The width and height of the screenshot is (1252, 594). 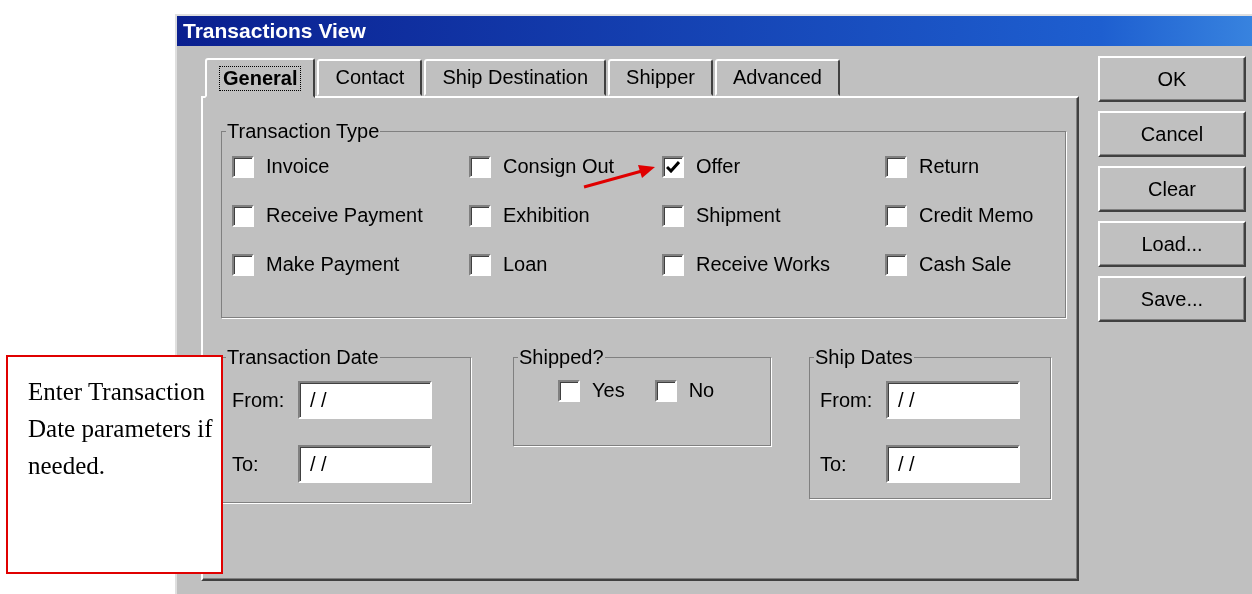 What do you see at coordinates (701, 390) in the screenshot?
I see `checkbox-label: No` at bounding box center [701, 390].